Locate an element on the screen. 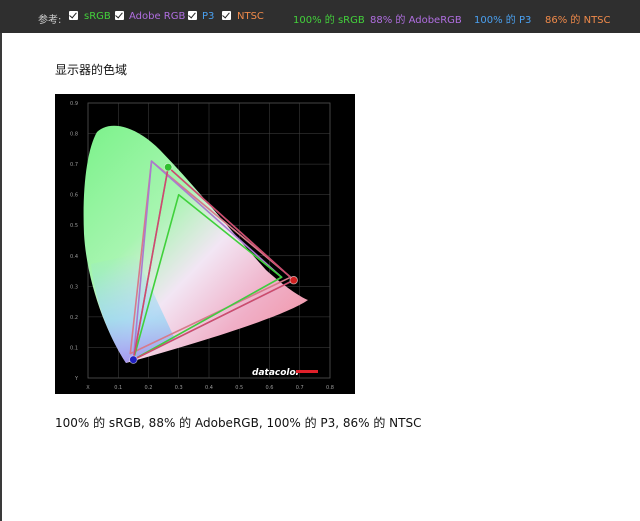 The height and width of the screenshot is (521, 640). p3-checkbox is located at coordinates (192, 15).